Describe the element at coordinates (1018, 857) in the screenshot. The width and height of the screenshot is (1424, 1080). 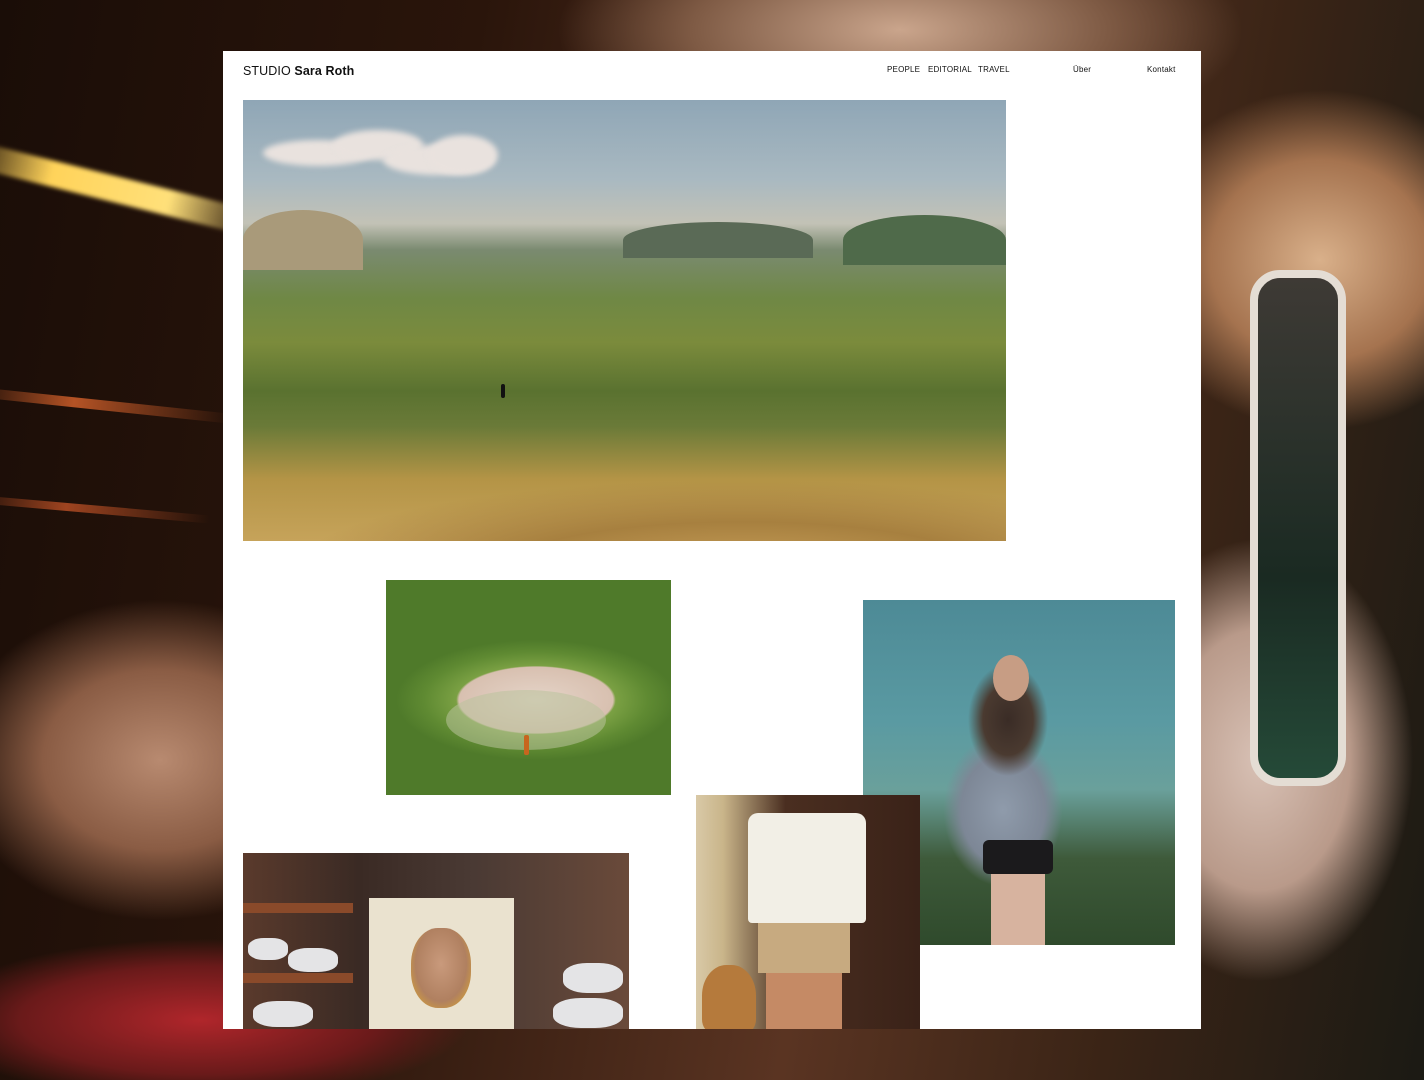
I see `portrait-shorts` at that location.